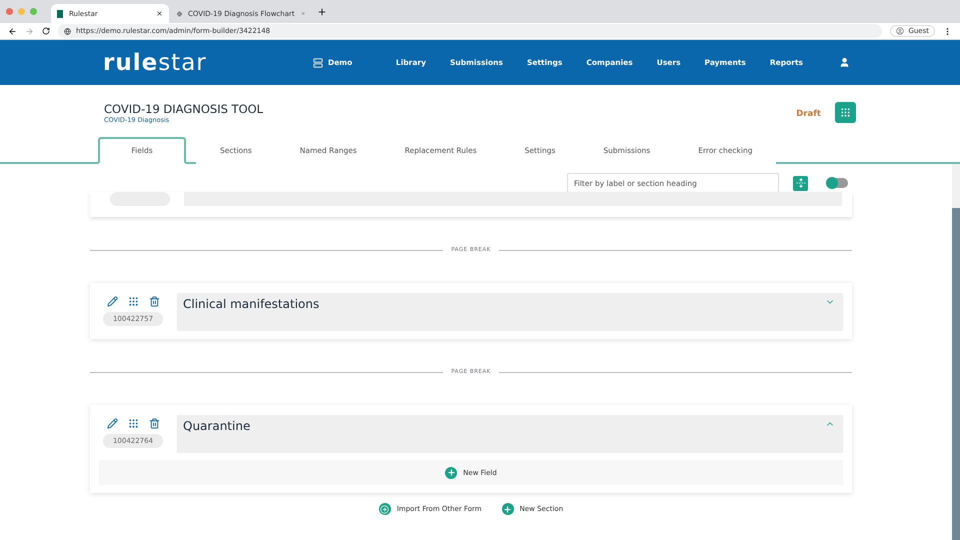  What do you see at coordinates (60, 14) in the screenshot?
I see `app-logo-icon` at bounding box center [60, 14].